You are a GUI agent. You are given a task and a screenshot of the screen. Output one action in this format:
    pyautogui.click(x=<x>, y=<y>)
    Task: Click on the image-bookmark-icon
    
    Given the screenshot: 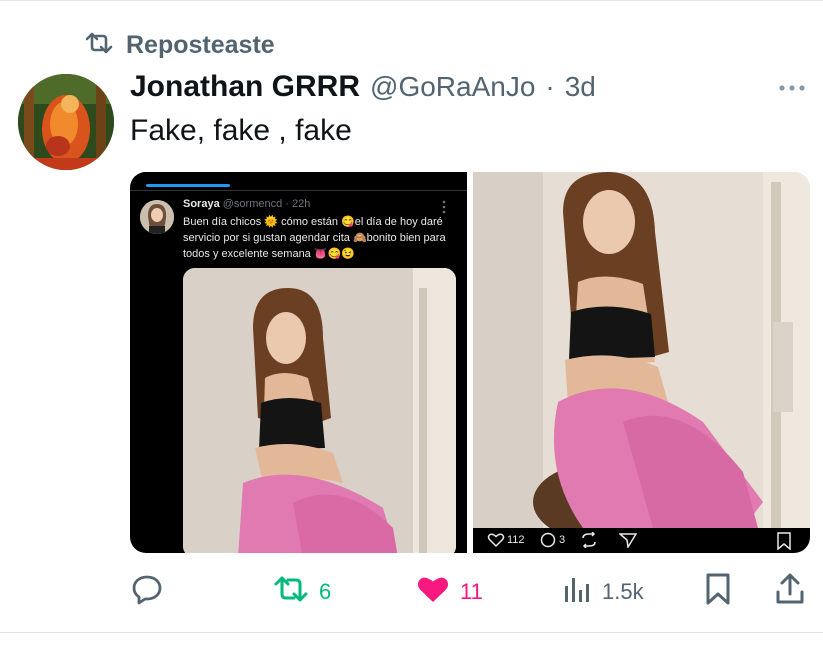 What is the action you would take?
    pyautogui.click(x=784, y=541)
    